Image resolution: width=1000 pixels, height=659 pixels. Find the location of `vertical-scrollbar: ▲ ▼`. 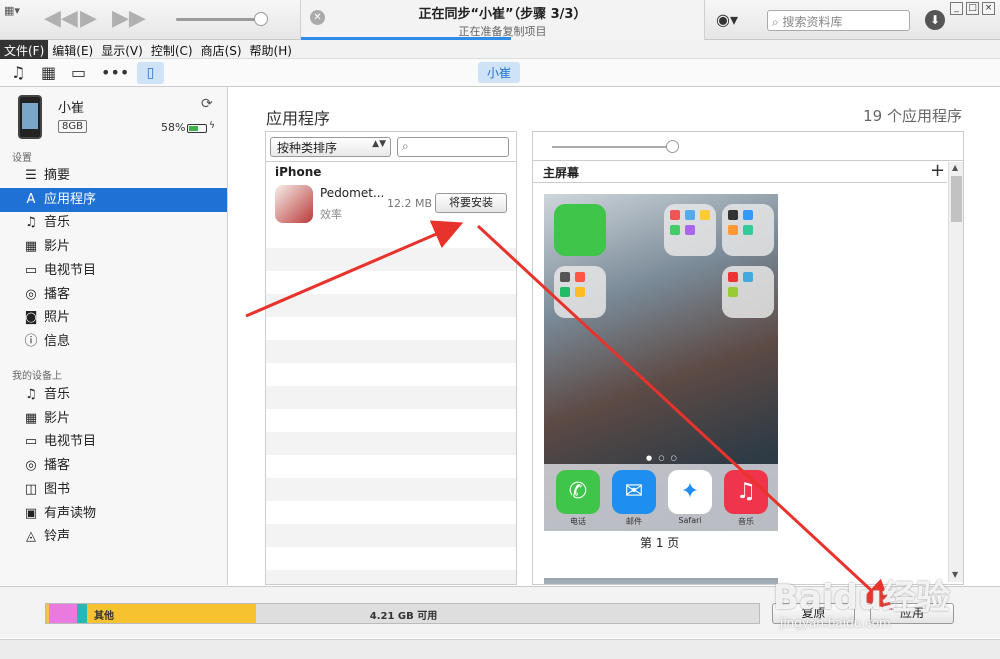

vertical-scrollbar: ▲ ▼ is located at coordinates (955, 372).